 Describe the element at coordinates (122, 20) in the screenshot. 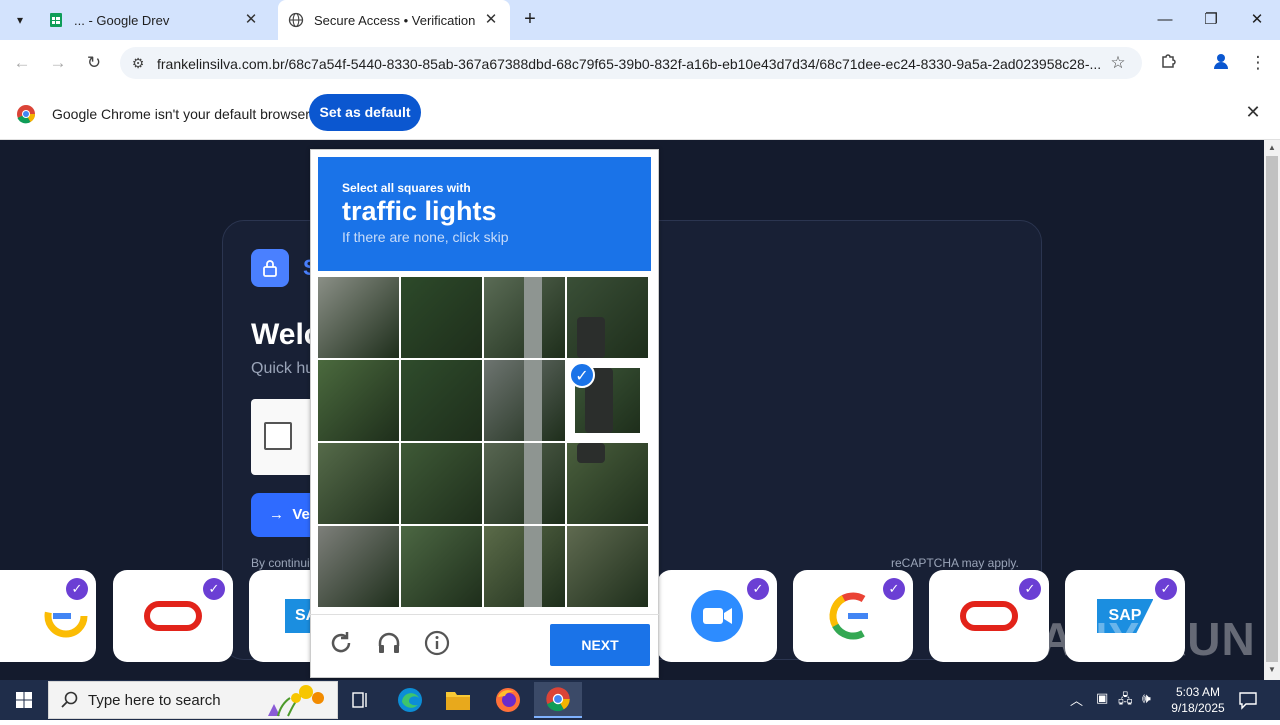

I see `tab-title: ... - Google Drev` at that location.